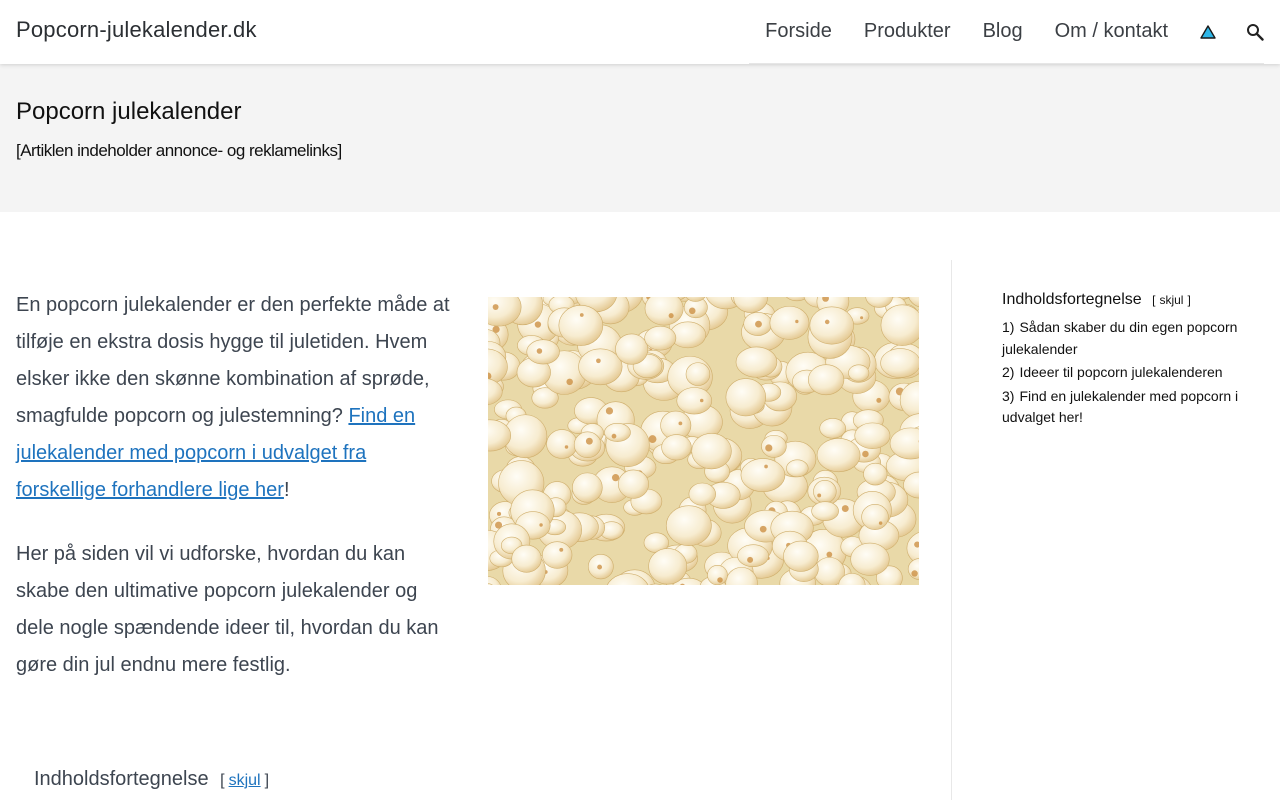 Image resolution: width=1280 pixels, height=800 pixels. What do you see at coordinates (1072, 299) in the screenshot?
I see `sidebar-toc-title: Indholdsfortegnelse` at bounding box center [1072, 299].